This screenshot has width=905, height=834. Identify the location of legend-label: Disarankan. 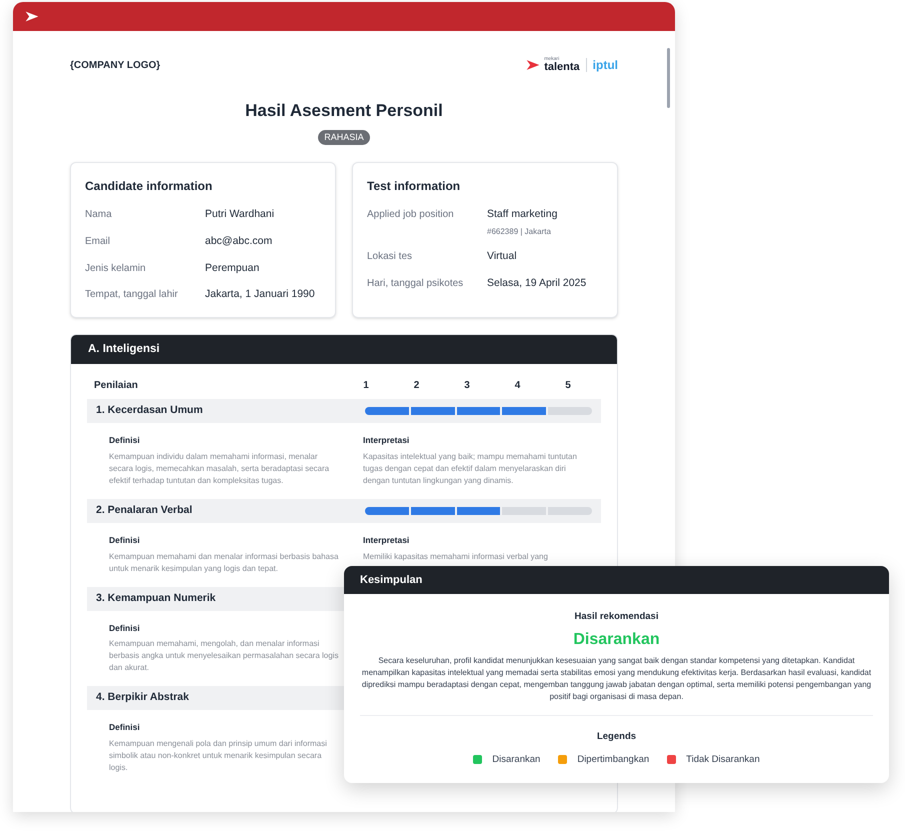
(516, 759).